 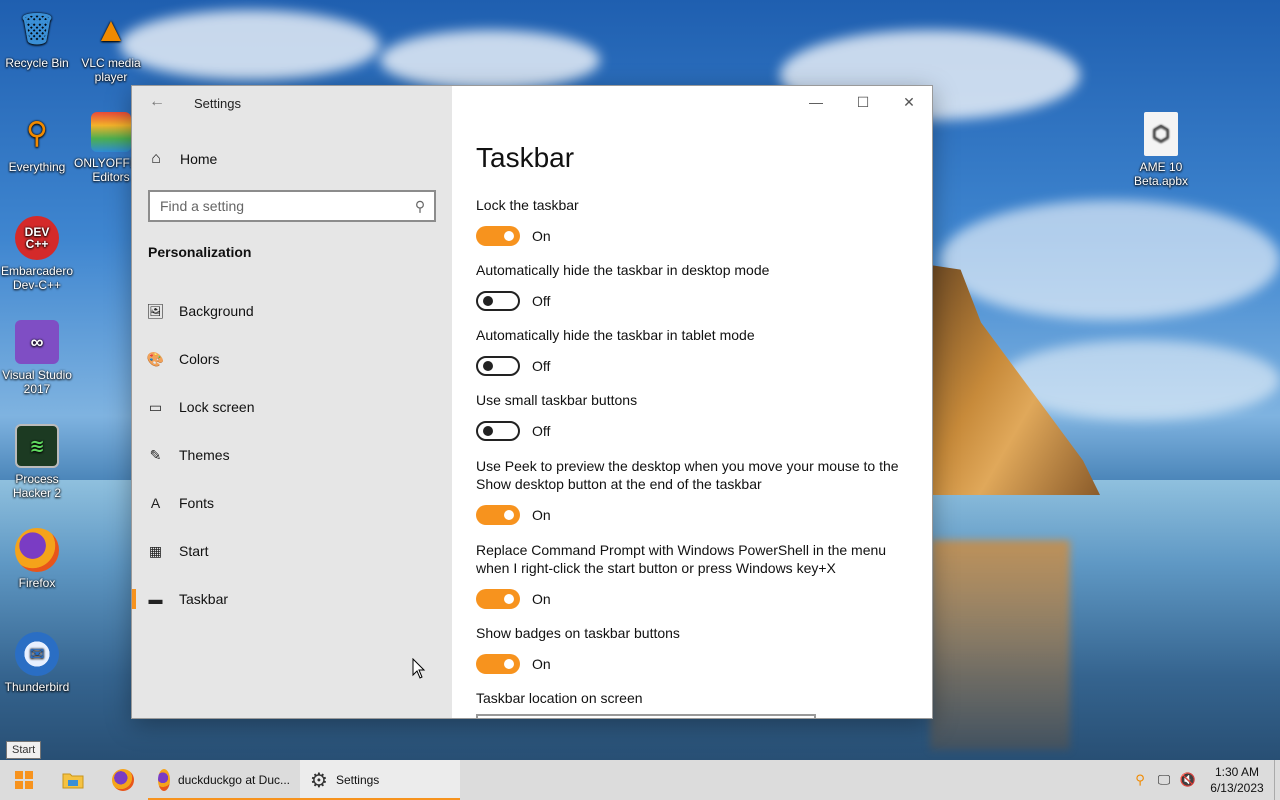 I want to click on desktop-icon-label: AME 10 Beta.apbx, so click(x=1161, y=174).